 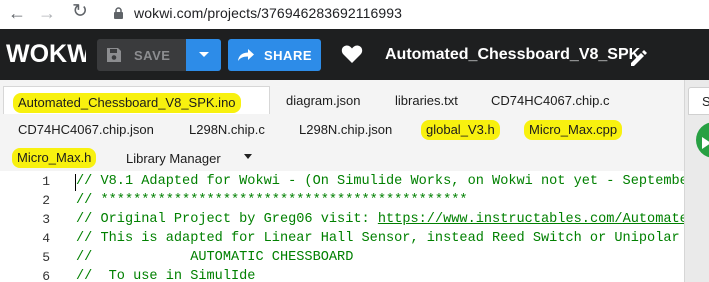 I want to click on code-line: // AUTOMATIC CHESSBOARD, so click(x=214, y=257).